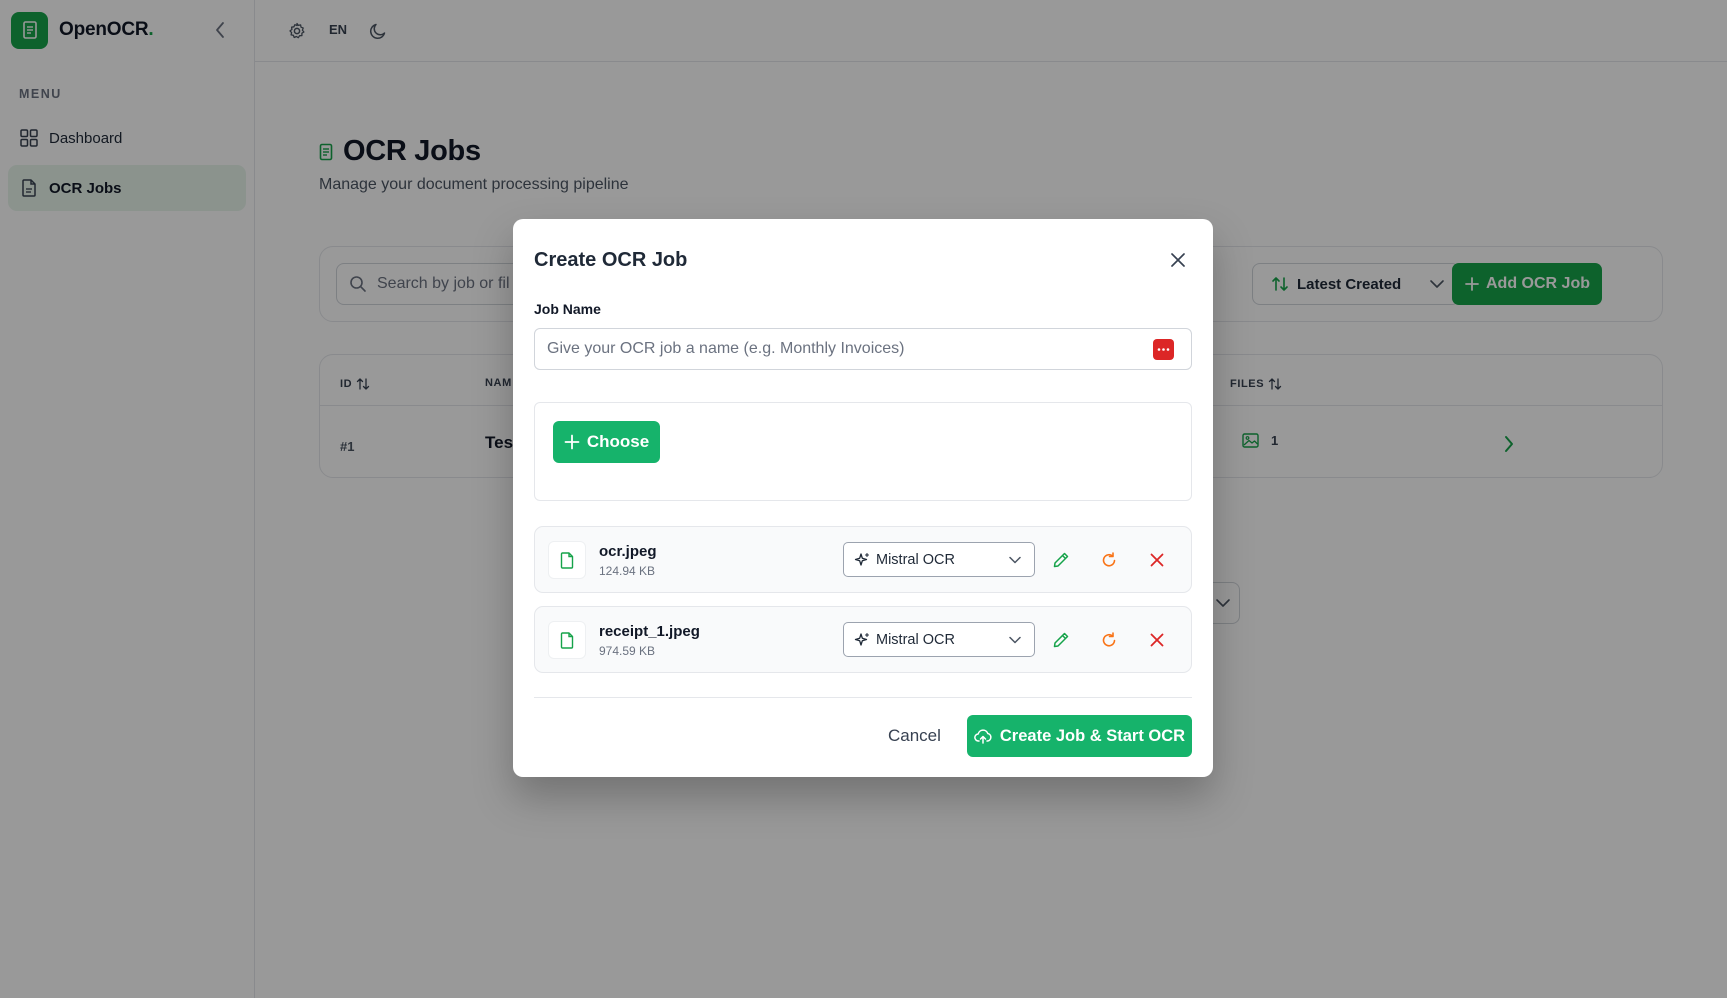  I want to click on cloud-upload-icon, so click(982, 736).